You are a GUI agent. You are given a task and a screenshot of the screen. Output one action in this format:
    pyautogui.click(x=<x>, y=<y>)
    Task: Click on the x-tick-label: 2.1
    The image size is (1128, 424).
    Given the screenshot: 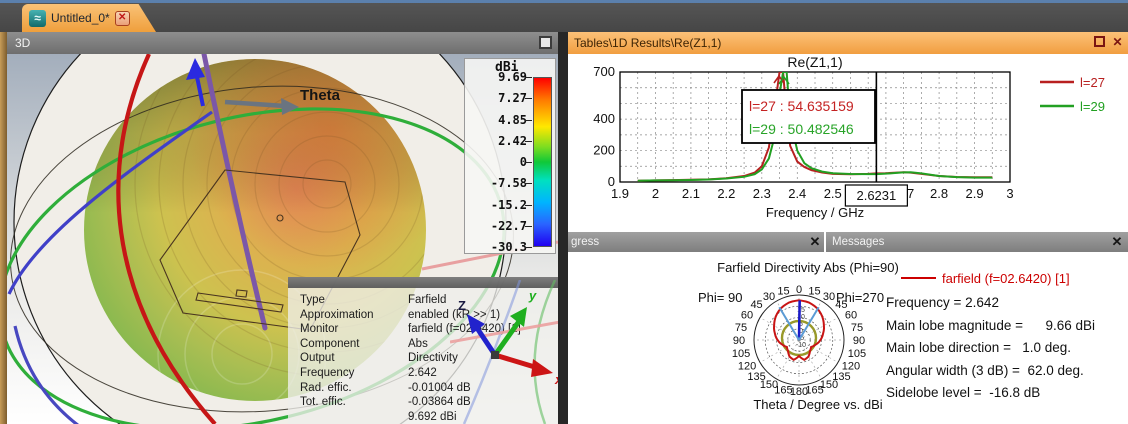 What is the action you would take?
    pyautogui.click(x=691, y=193)
    